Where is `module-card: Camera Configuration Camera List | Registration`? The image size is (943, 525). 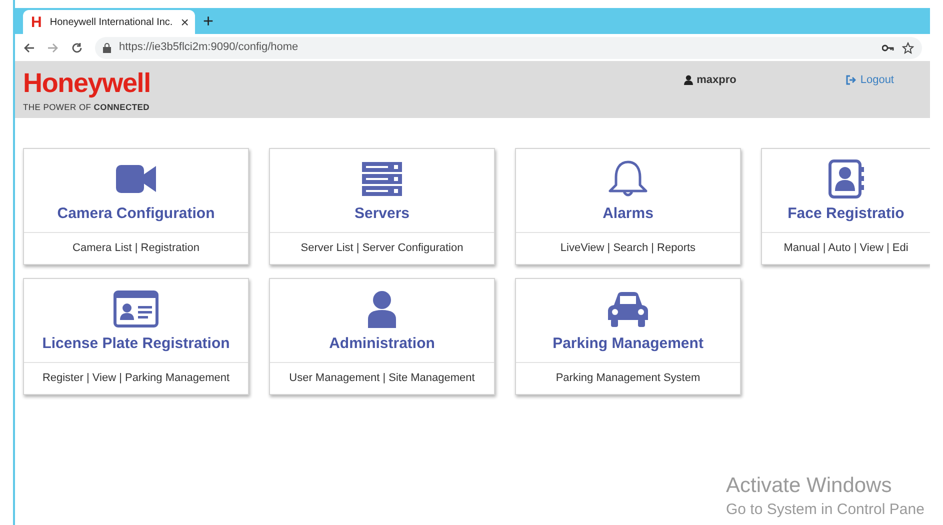 module-card: Camera Configuration Camera List | Registration is located at coordinates (136, 206).